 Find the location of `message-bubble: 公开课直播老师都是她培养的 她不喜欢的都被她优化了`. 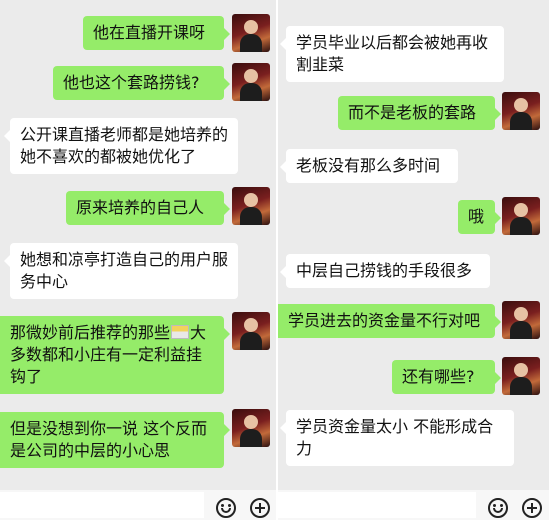

message-bubble: 公开课直播老师都是她培养的 她不喜欢的都被她优化了 is located at coordinates (121, 146).